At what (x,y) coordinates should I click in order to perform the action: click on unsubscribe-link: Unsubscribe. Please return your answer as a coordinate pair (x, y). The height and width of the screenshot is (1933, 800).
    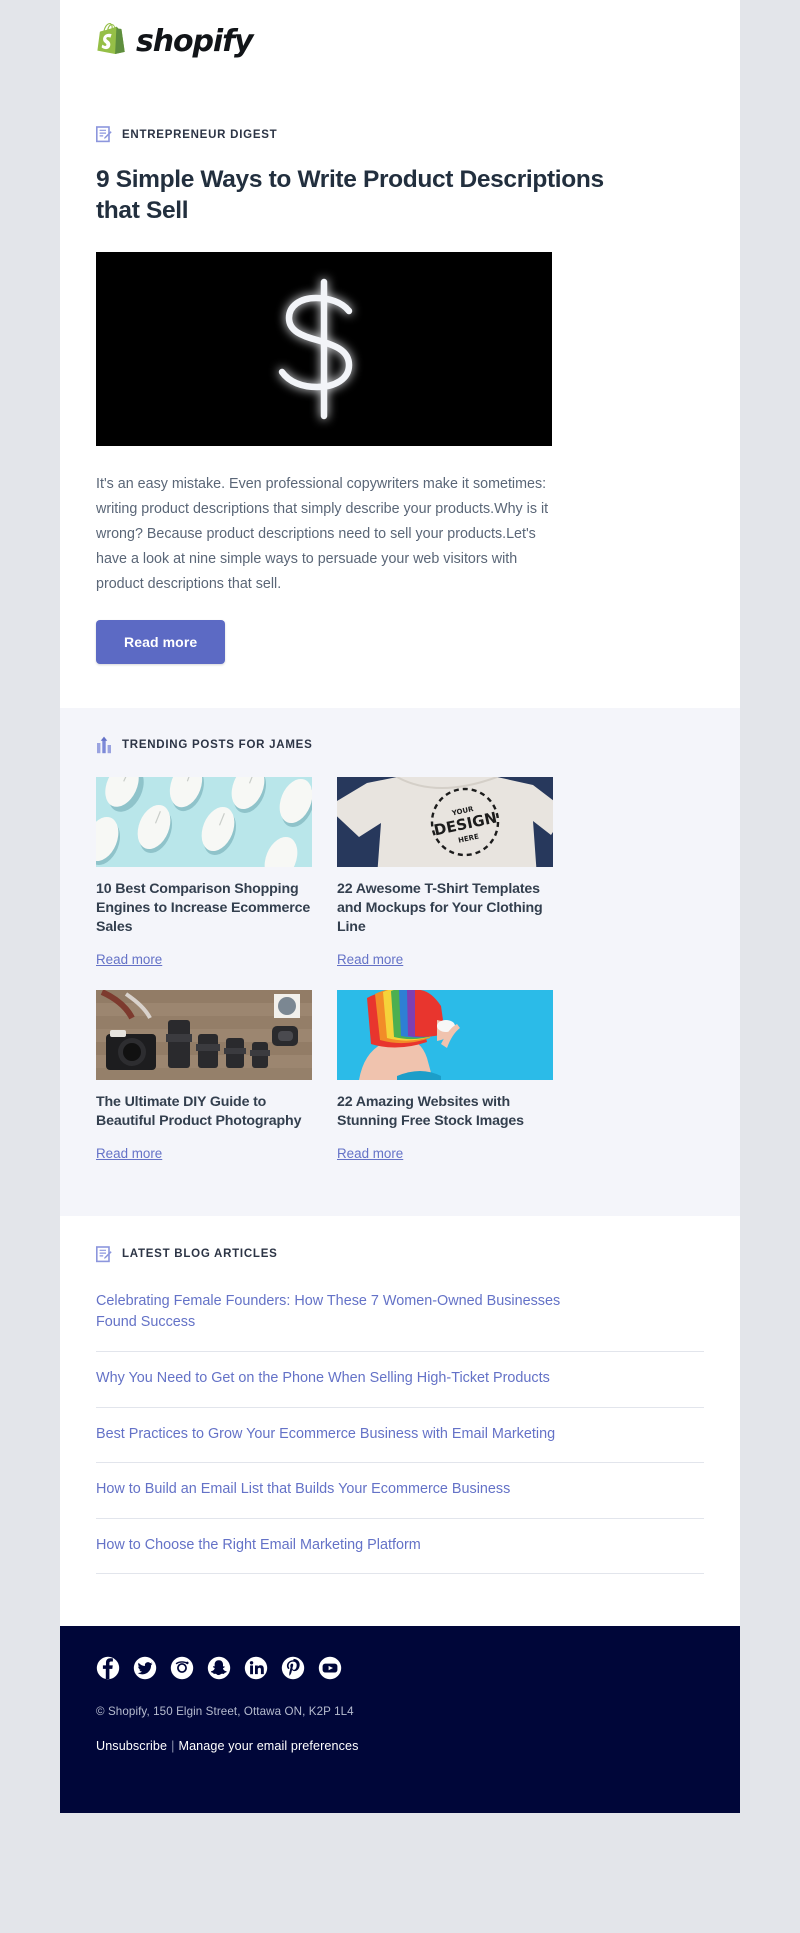
    Looking at the image, I should click on (131, 1746).